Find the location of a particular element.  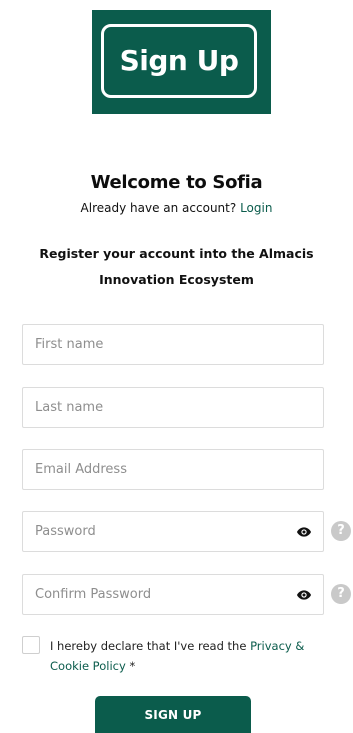

confirm-password-field-container is located at coordinates (173, 594).